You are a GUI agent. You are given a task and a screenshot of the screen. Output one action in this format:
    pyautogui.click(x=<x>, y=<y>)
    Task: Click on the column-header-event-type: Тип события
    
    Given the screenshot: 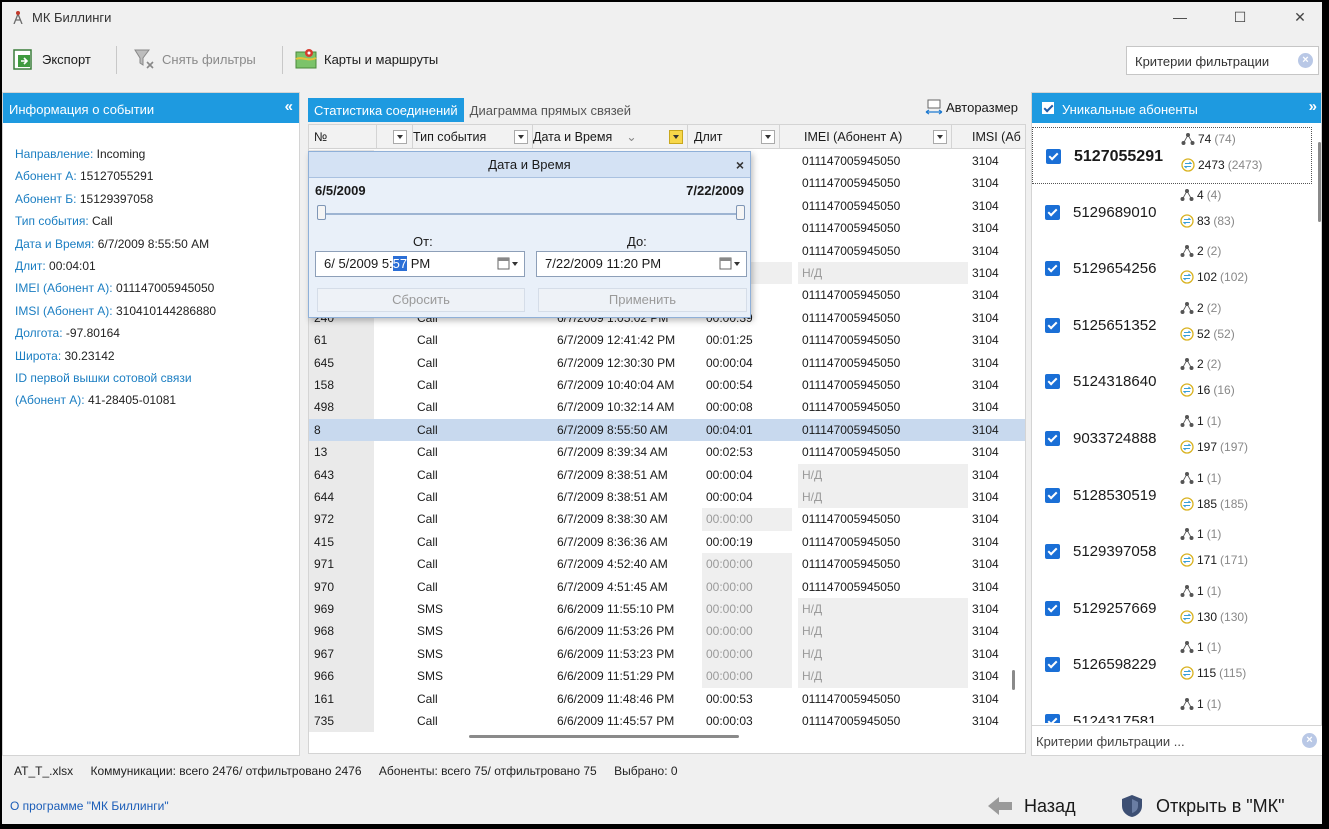 What is the action you would take?
    pyautogui.click(x=473, y=137)
    